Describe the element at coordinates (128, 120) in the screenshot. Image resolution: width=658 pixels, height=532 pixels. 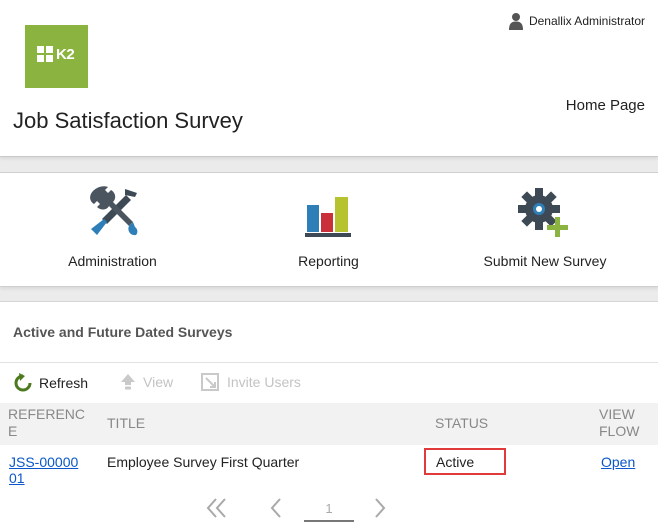
I see `page-title: Job Satisfaction Survey` at that location.